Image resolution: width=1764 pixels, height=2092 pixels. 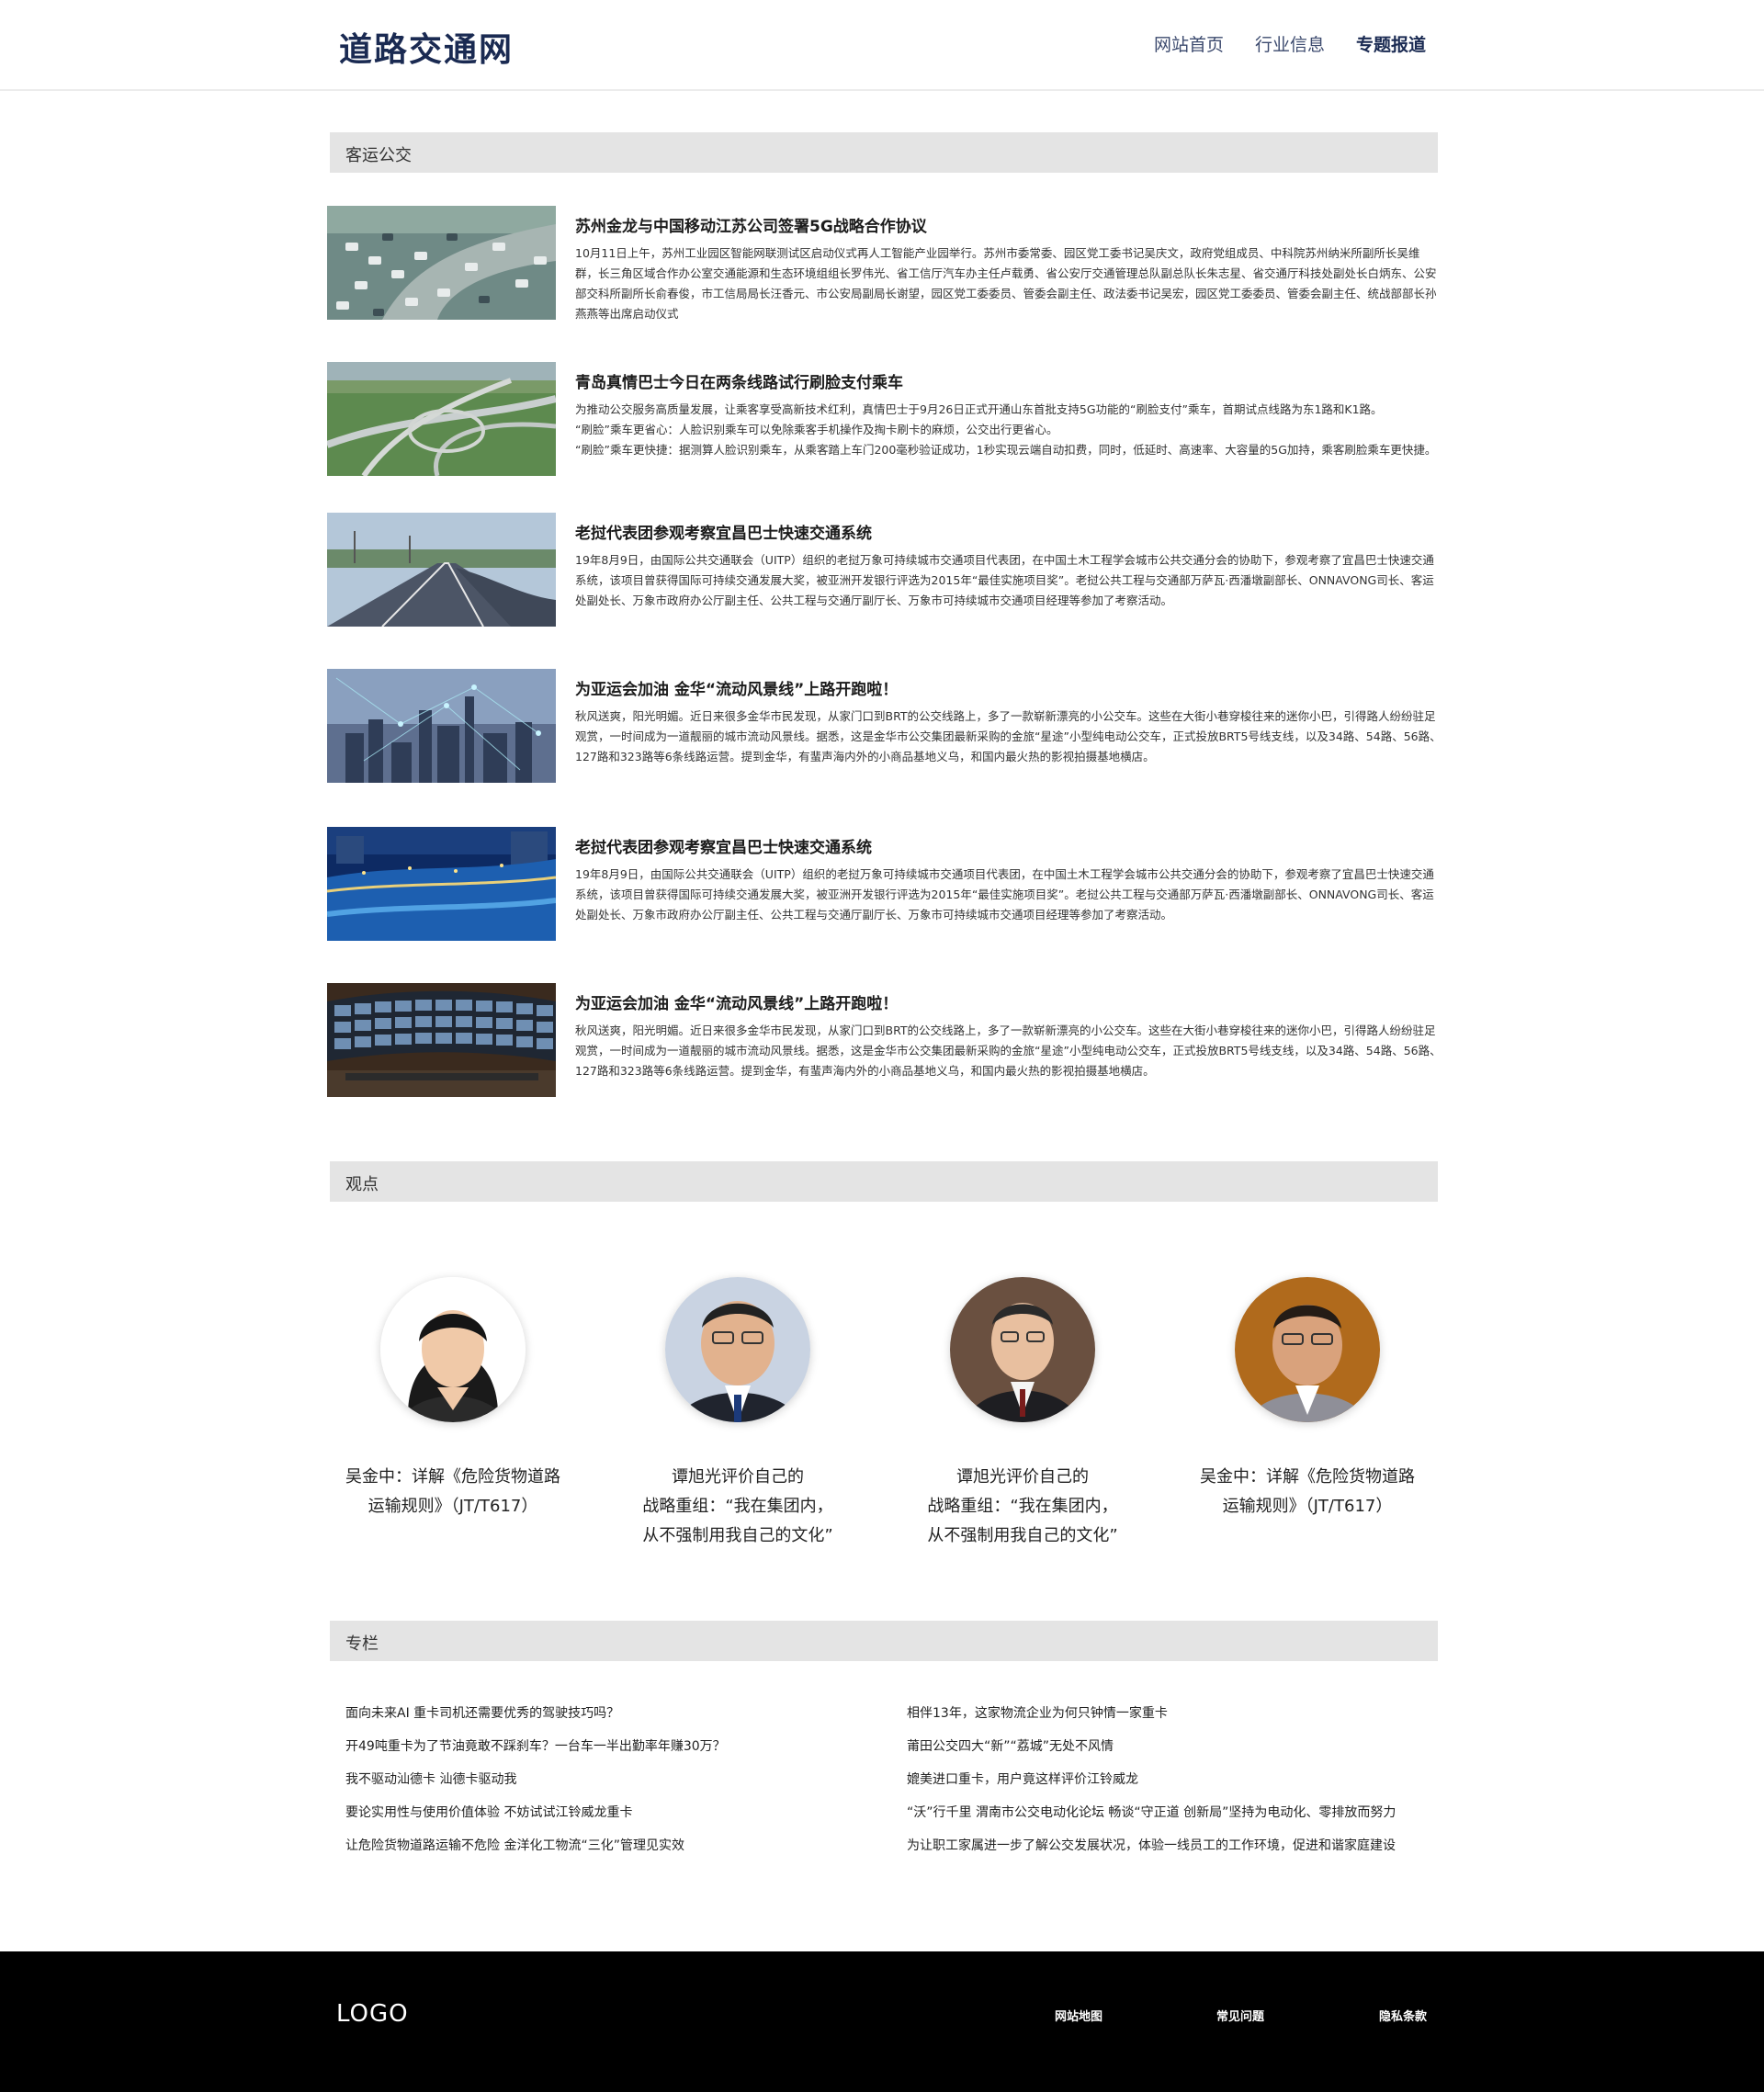 What do you see at coordinates (882, 45) in the screenshot?
I see `site-header: 道路交通网 网站首页 行业信息 专题报道` at bounding box center [882, 45].